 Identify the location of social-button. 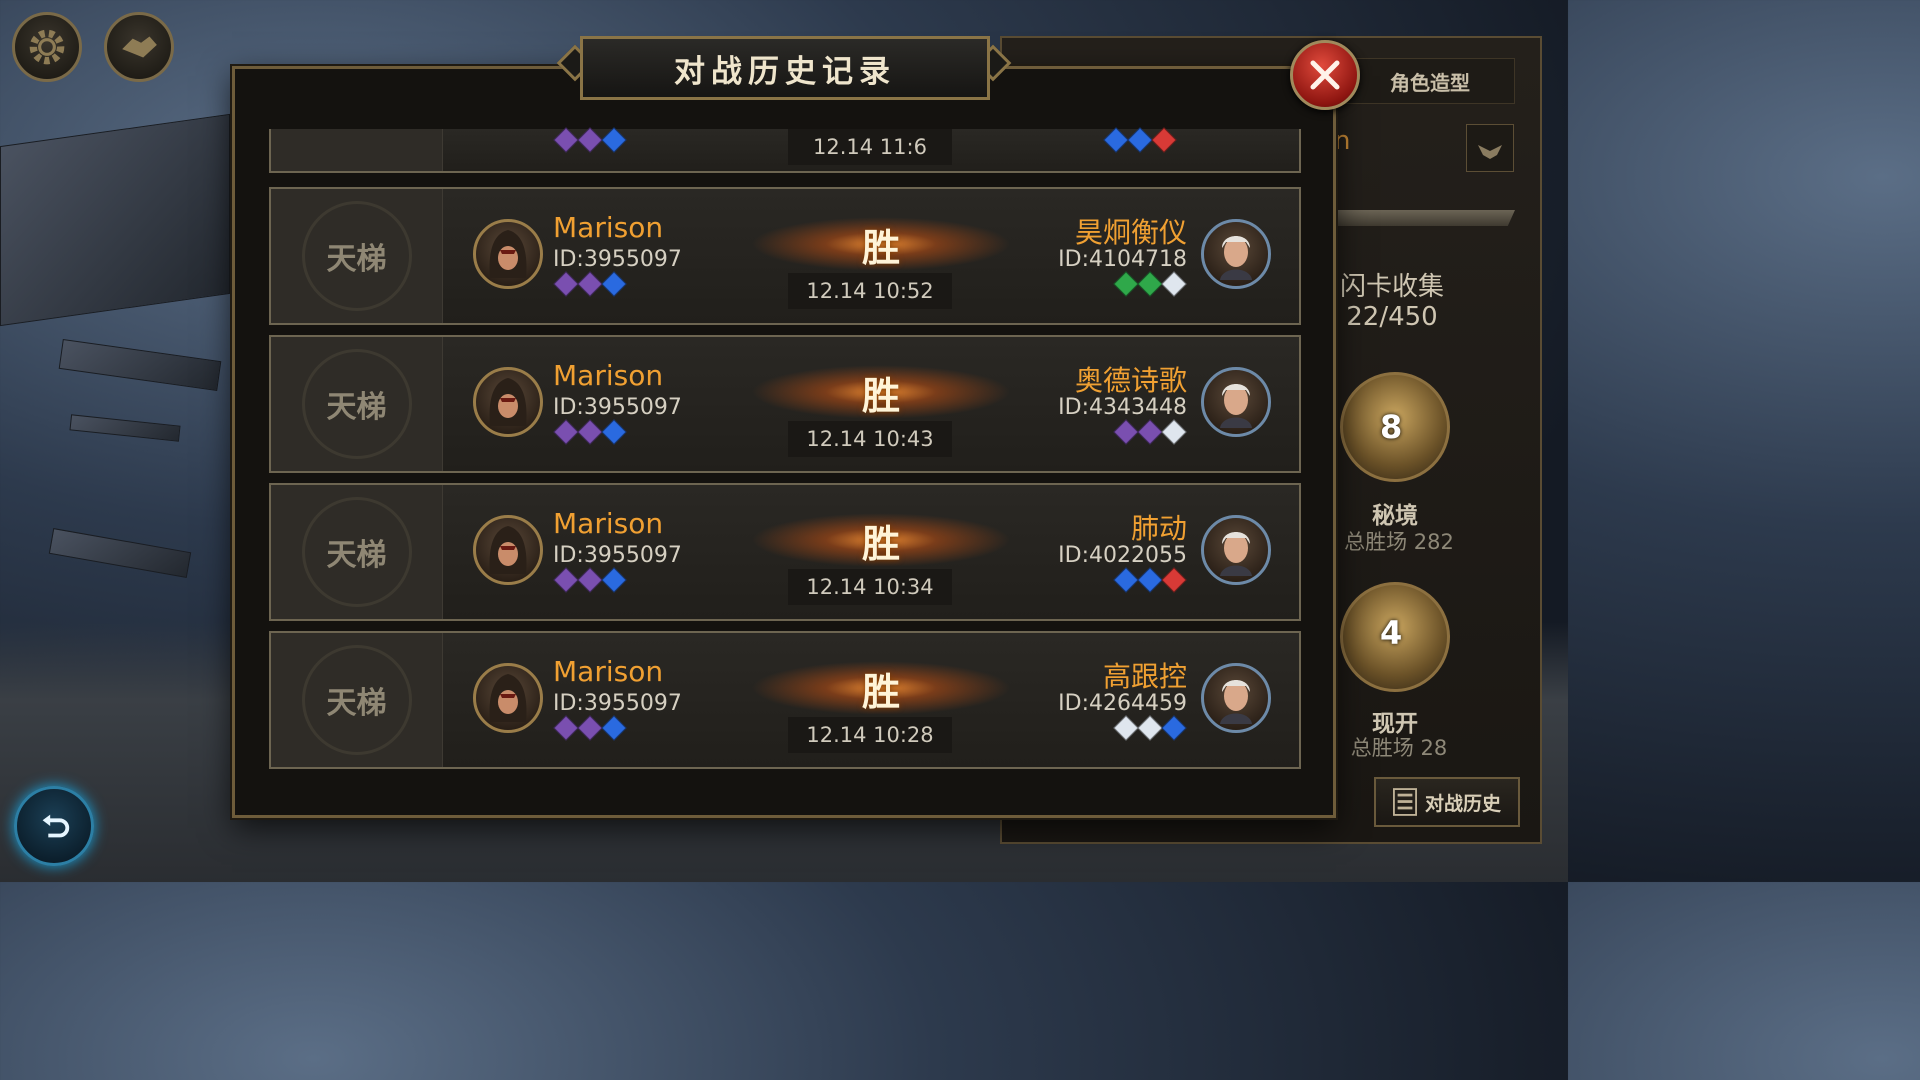
(139, 47).